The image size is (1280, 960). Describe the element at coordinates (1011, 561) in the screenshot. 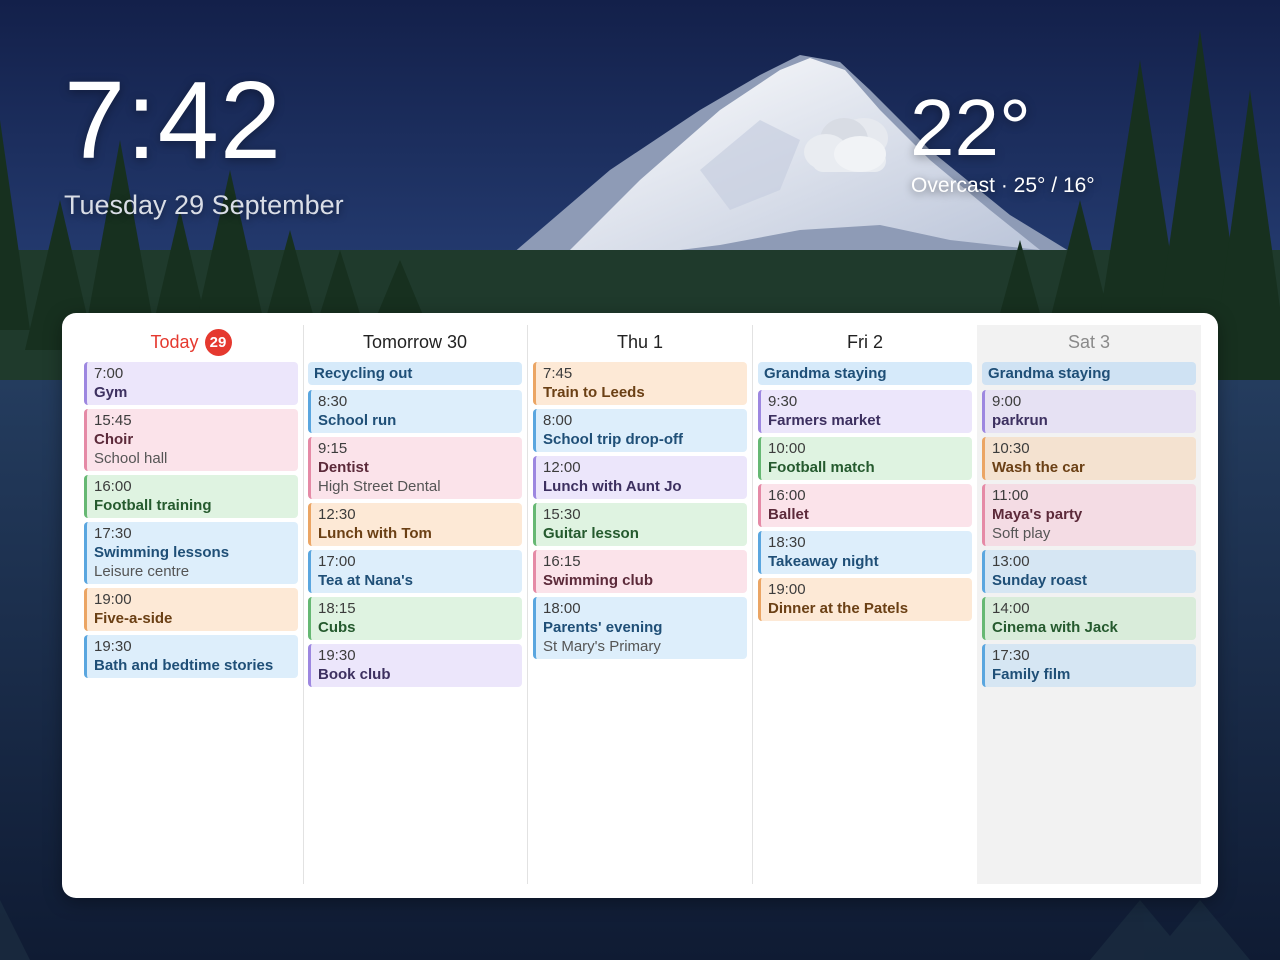

I see `event-time: 13:00` at that location.